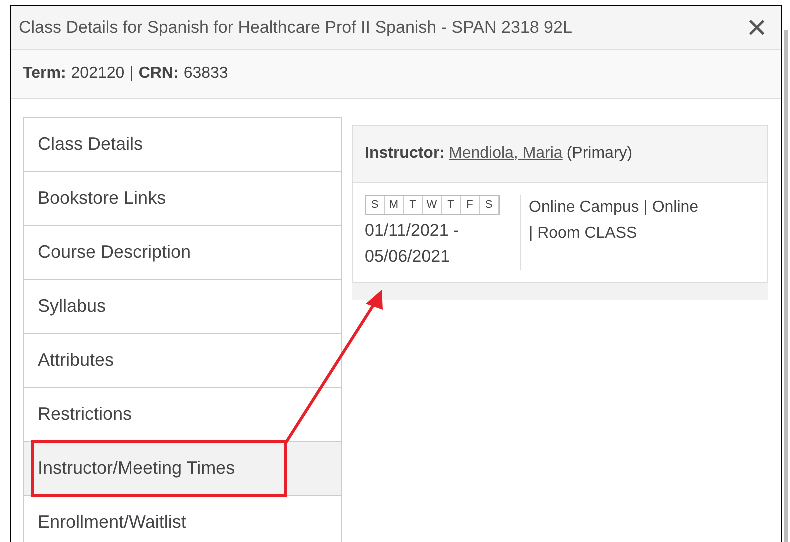  Describe the element at coordinates (182, 361) in the screenshot. I see `sidebar-item: Attributes` at that location.